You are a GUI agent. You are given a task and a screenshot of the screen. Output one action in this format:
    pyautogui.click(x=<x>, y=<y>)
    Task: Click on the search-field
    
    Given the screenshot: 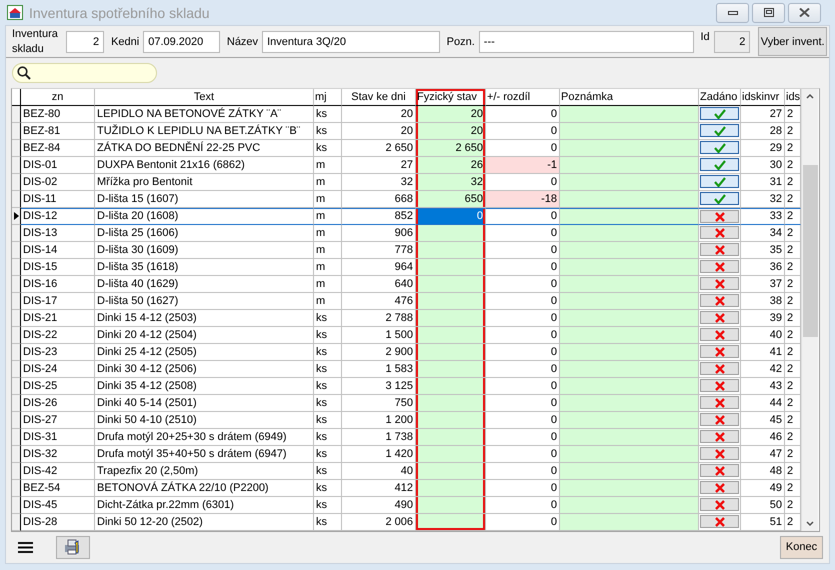 What is the action you would take?
    pyautogui.click(x=84, y=73)
    